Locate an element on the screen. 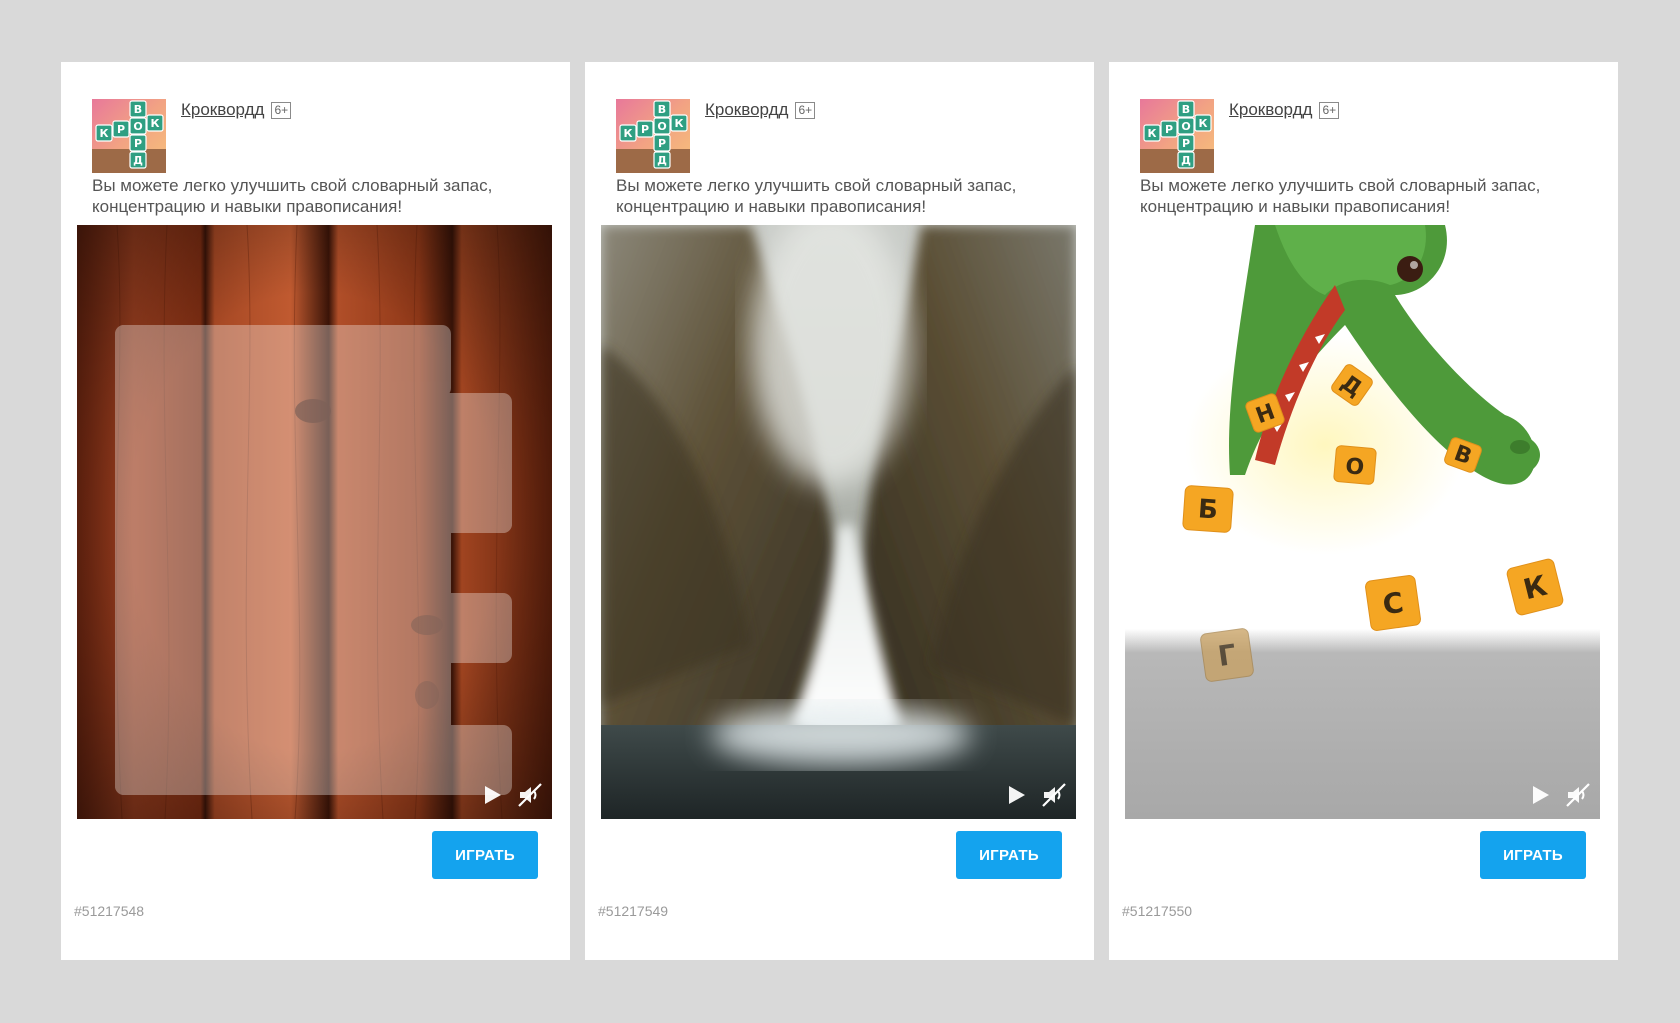  svg-text: О is located at coordinates (1354, 467).